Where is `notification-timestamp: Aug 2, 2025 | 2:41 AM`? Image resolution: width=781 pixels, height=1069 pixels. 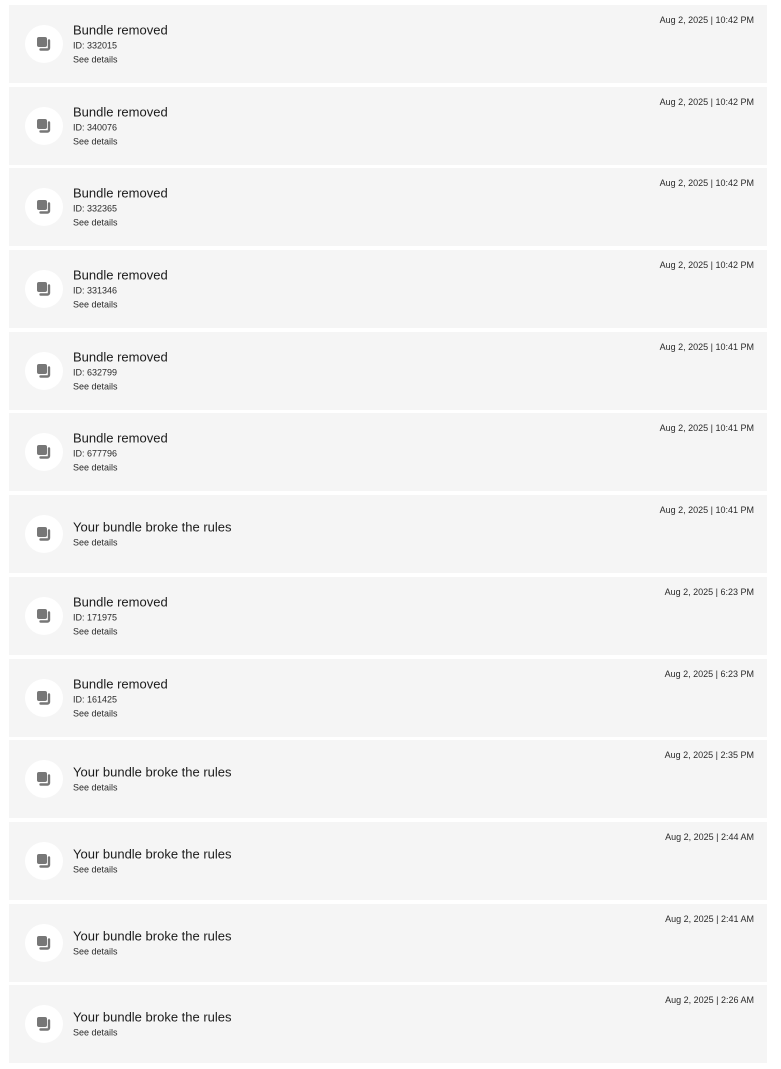 notification-timestamp: Aug 2, 2025 | 2:41 AM is located at coordinates (709, 918).